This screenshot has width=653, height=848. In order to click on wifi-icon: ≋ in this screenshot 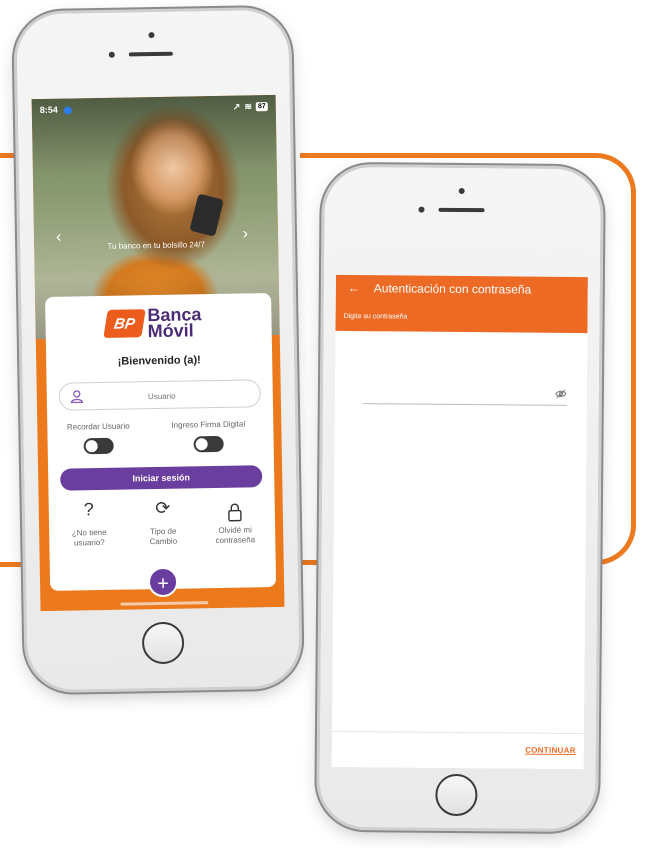, I will do `click(248, 106)`.